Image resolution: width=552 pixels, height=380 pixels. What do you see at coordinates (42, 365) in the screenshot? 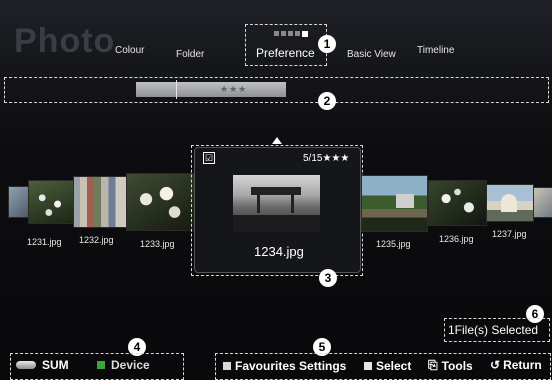
I see `sum-button: SUM` at bounding box center [42, 365].